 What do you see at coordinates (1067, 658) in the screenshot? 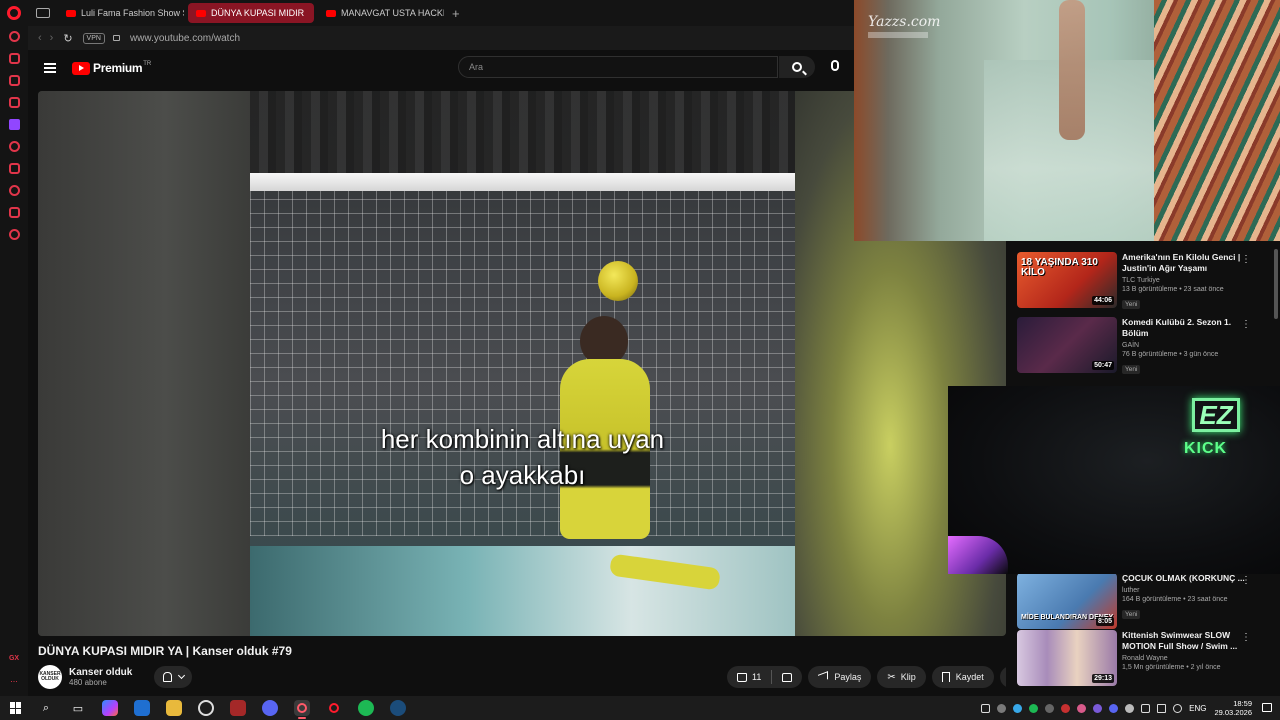
I see `video-thumbnail: 29:13` at bounding box center [1067, 658].